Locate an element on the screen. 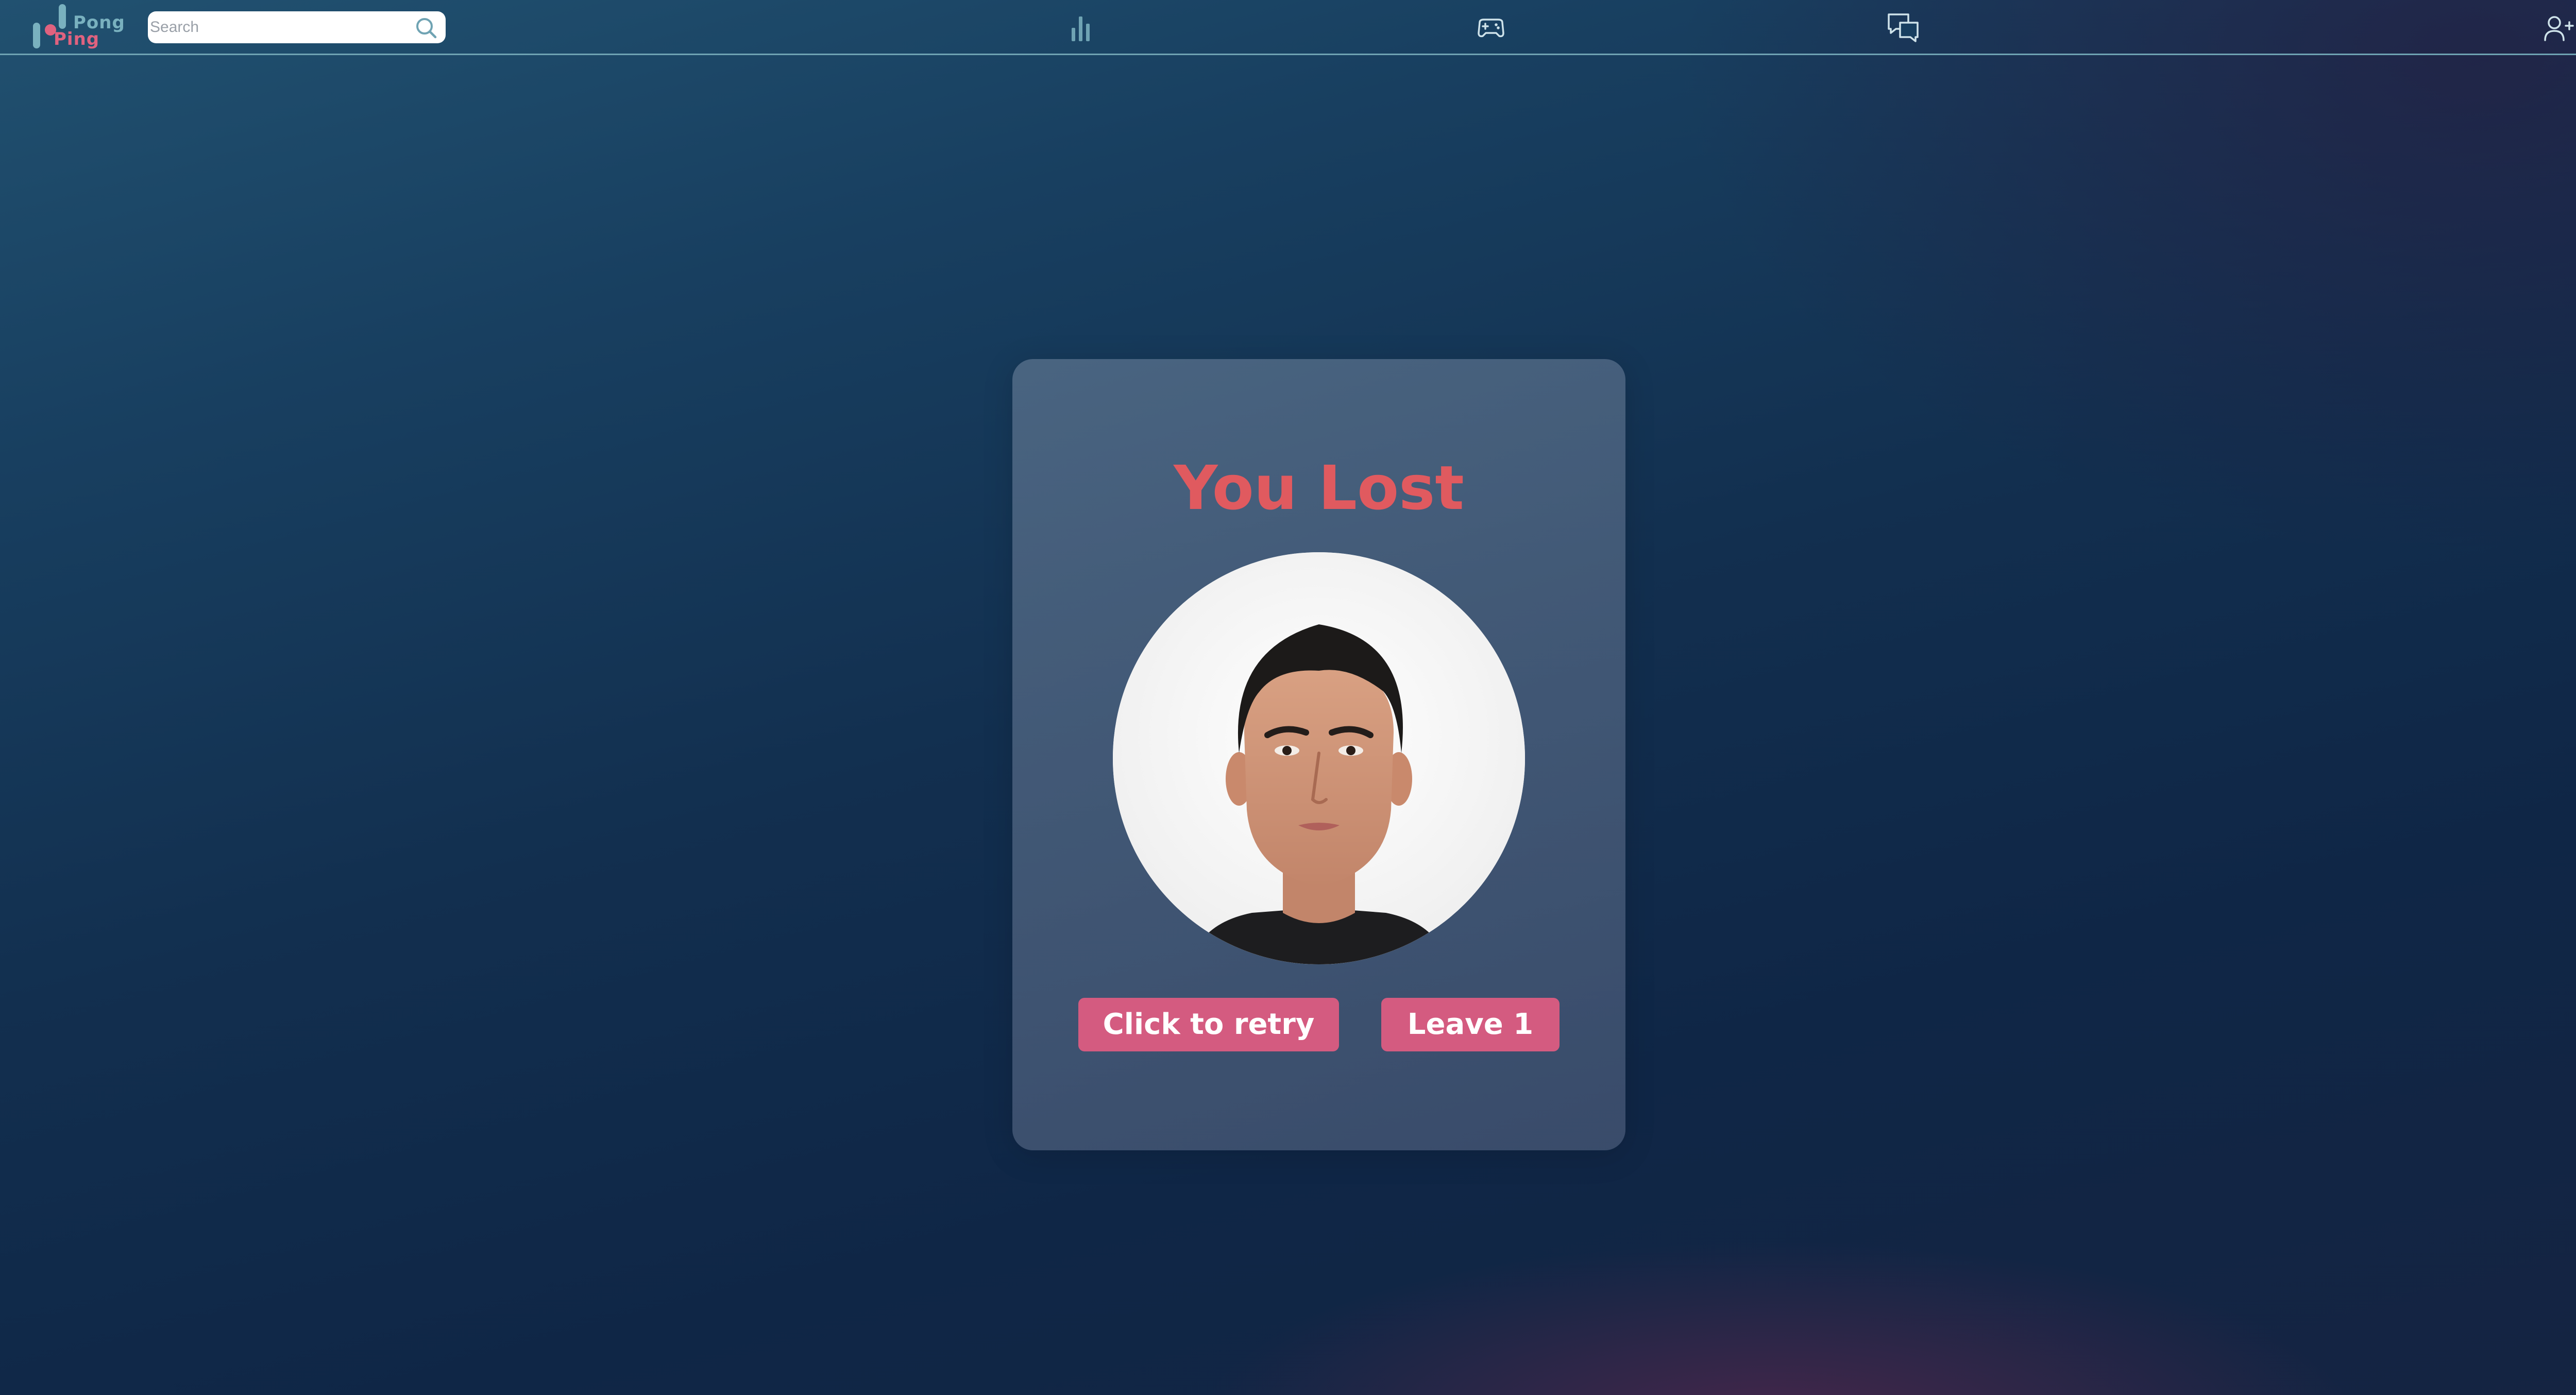 The width and height of the screenshot is (2576, 1395). search-box is located at coordinates (297, 27).